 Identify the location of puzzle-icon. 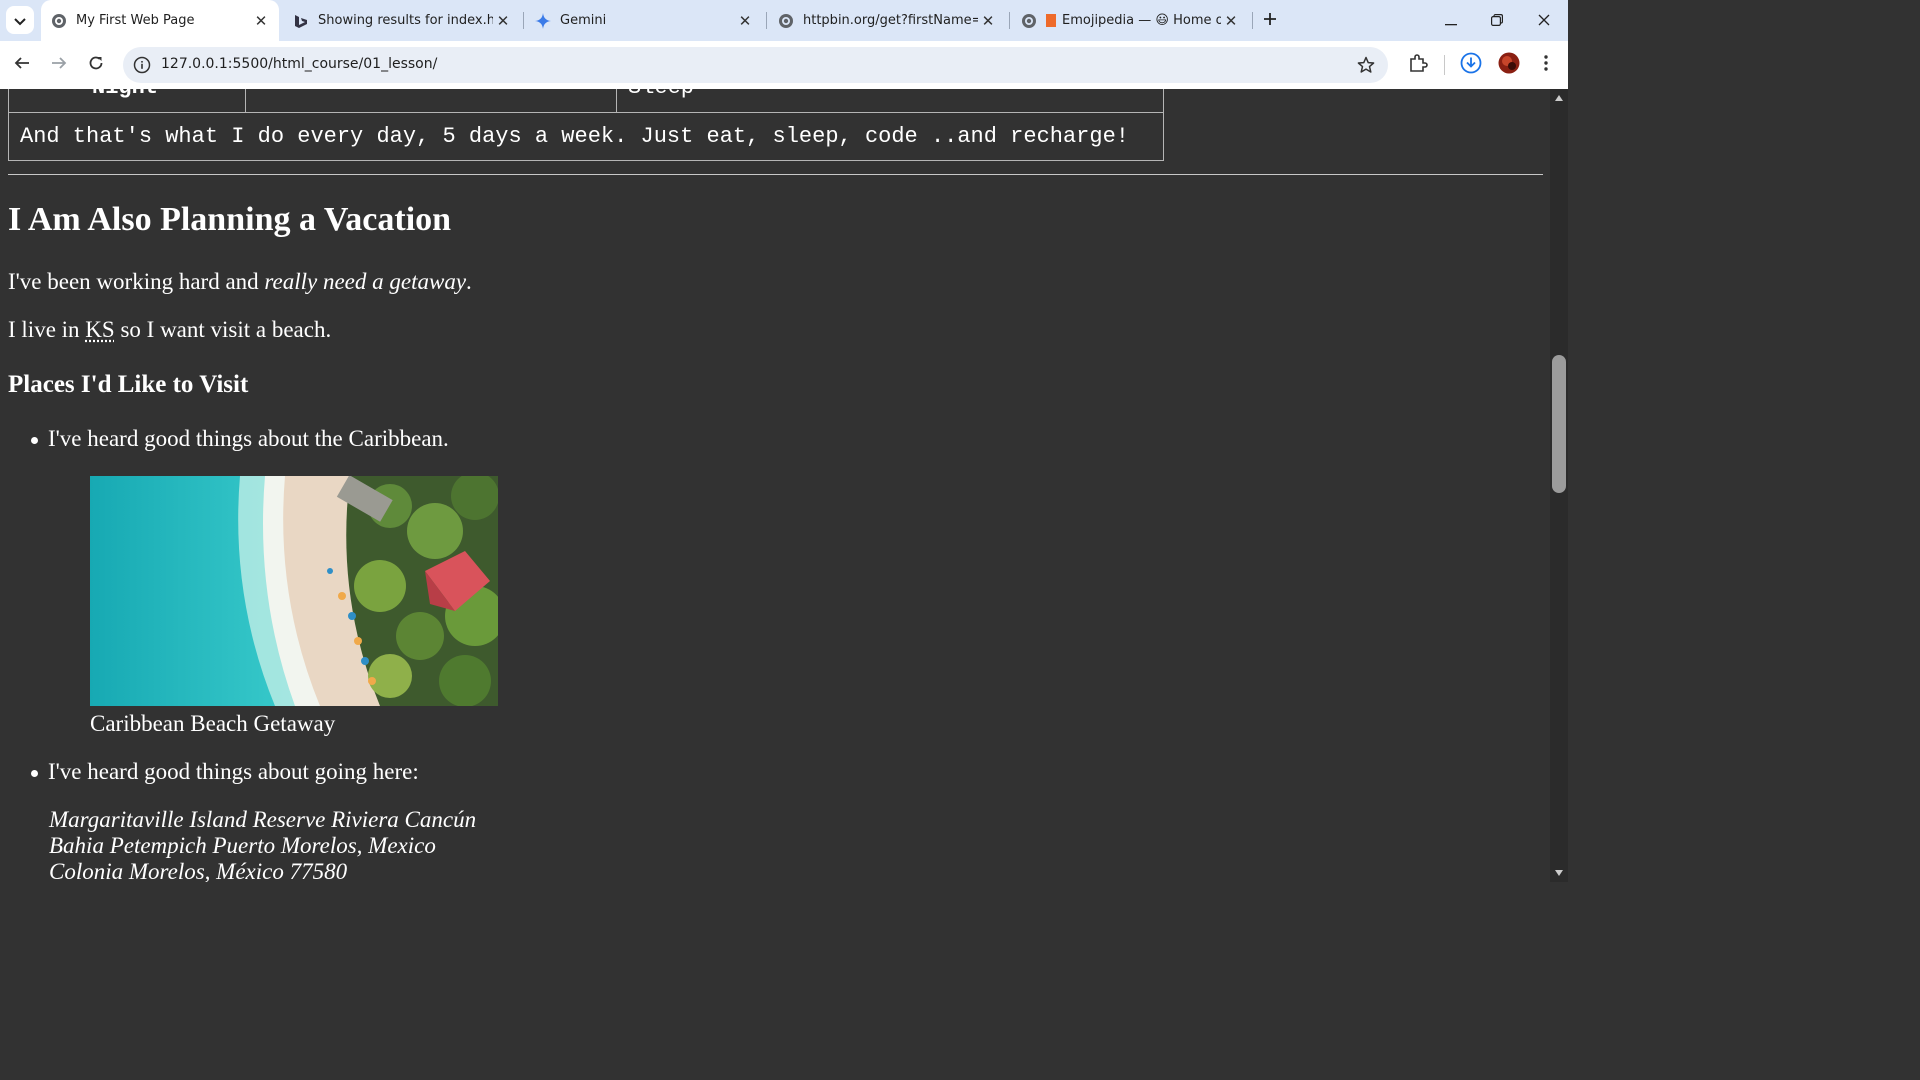
(1418, 65).